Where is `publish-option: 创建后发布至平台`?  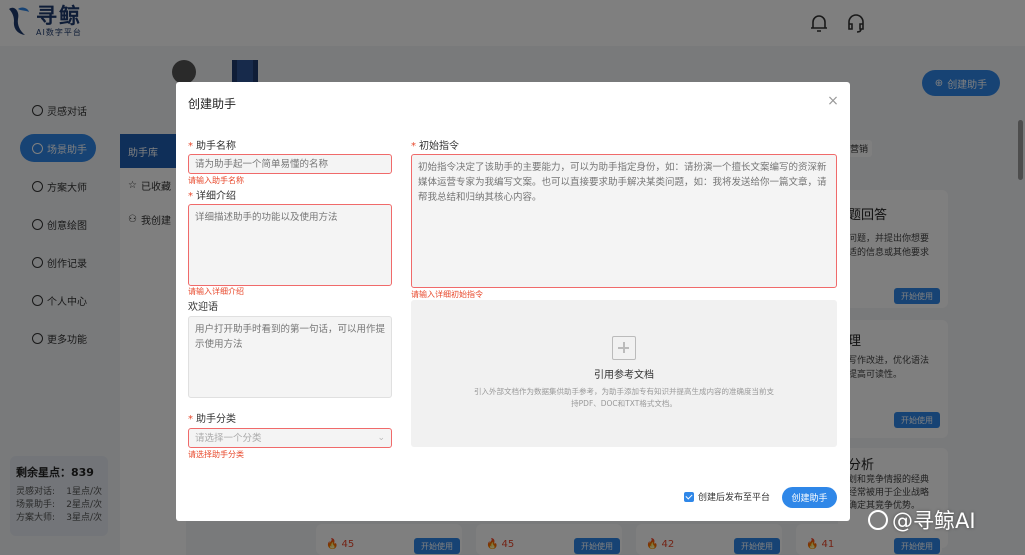
publish-option: 创建后发布至平台 is located at coordinates (727, 496).